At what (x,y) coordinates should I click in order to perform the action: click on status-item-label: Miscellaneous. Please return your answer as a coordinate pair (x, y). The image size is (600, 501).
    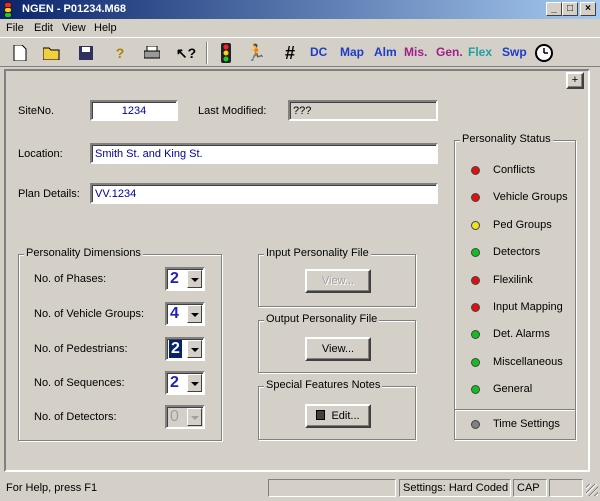
    Looking at the image, I should click on (528, 361).